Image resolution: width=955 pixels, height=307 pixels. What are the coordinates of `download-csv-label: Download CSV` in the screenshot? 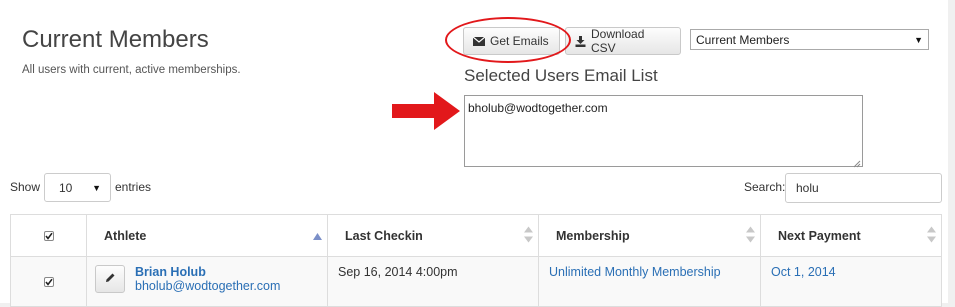 It's located at (618, 41).